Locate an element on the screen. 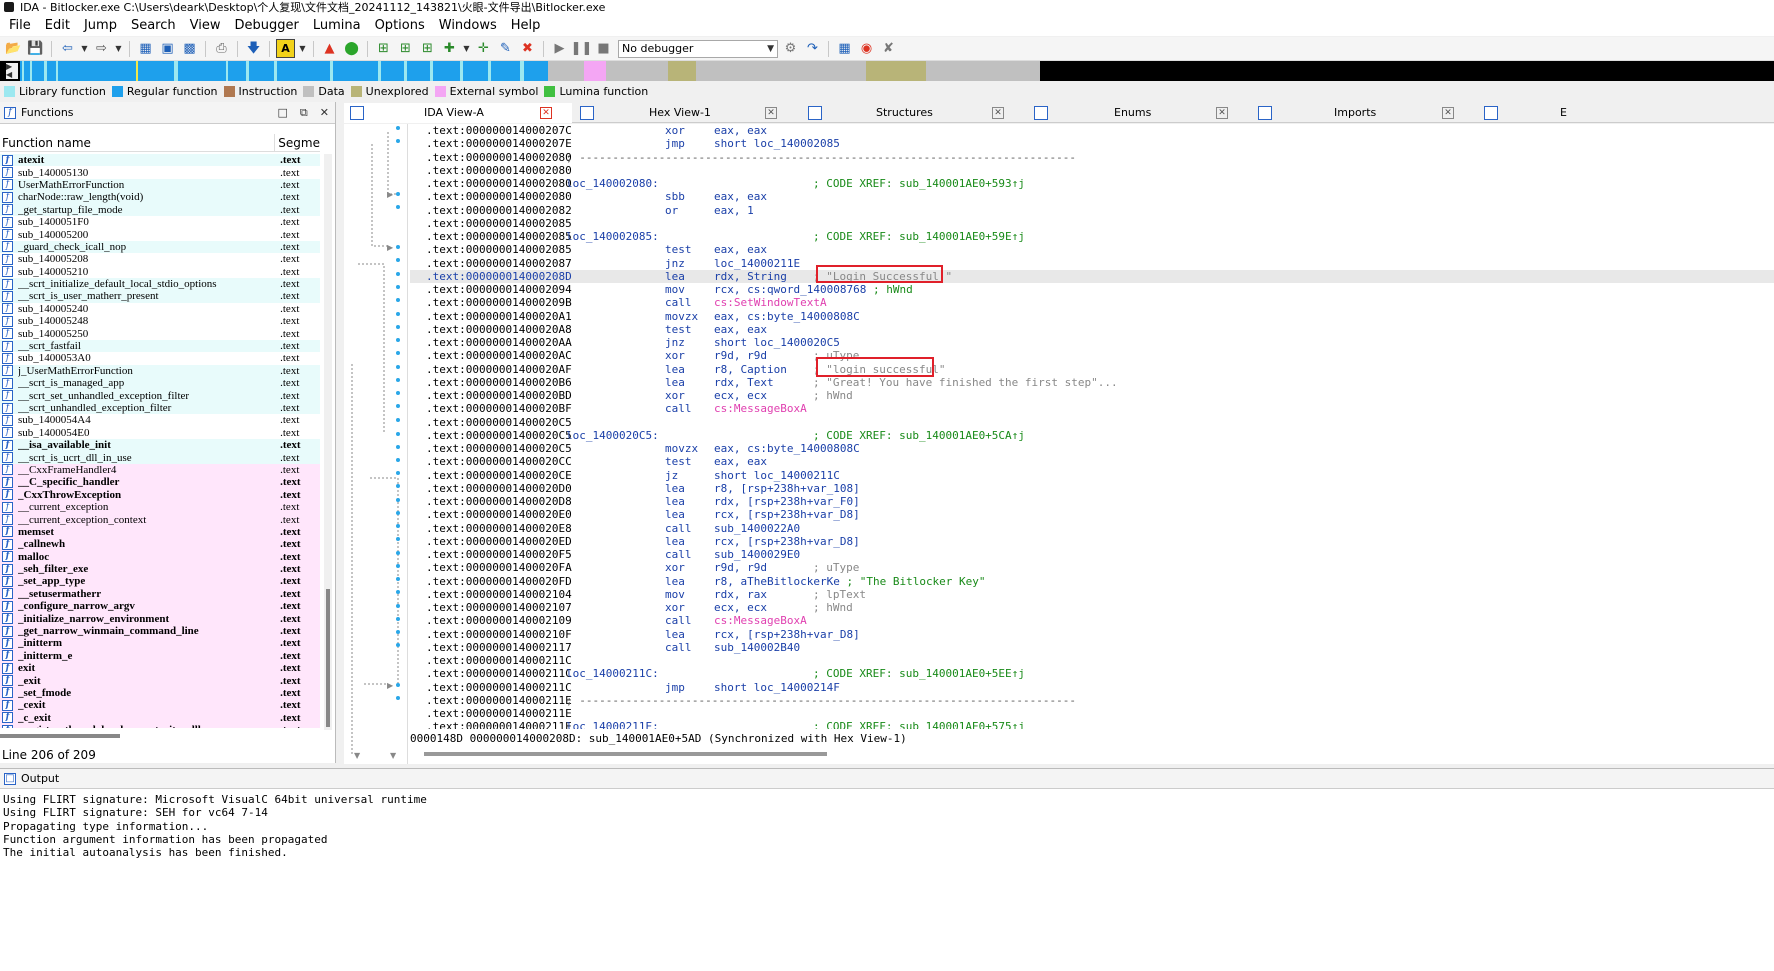 Image resolution: width=1774 pixels, height=971 pixels. function-row: f __current_exception .text is located at coordinates (160, 507).